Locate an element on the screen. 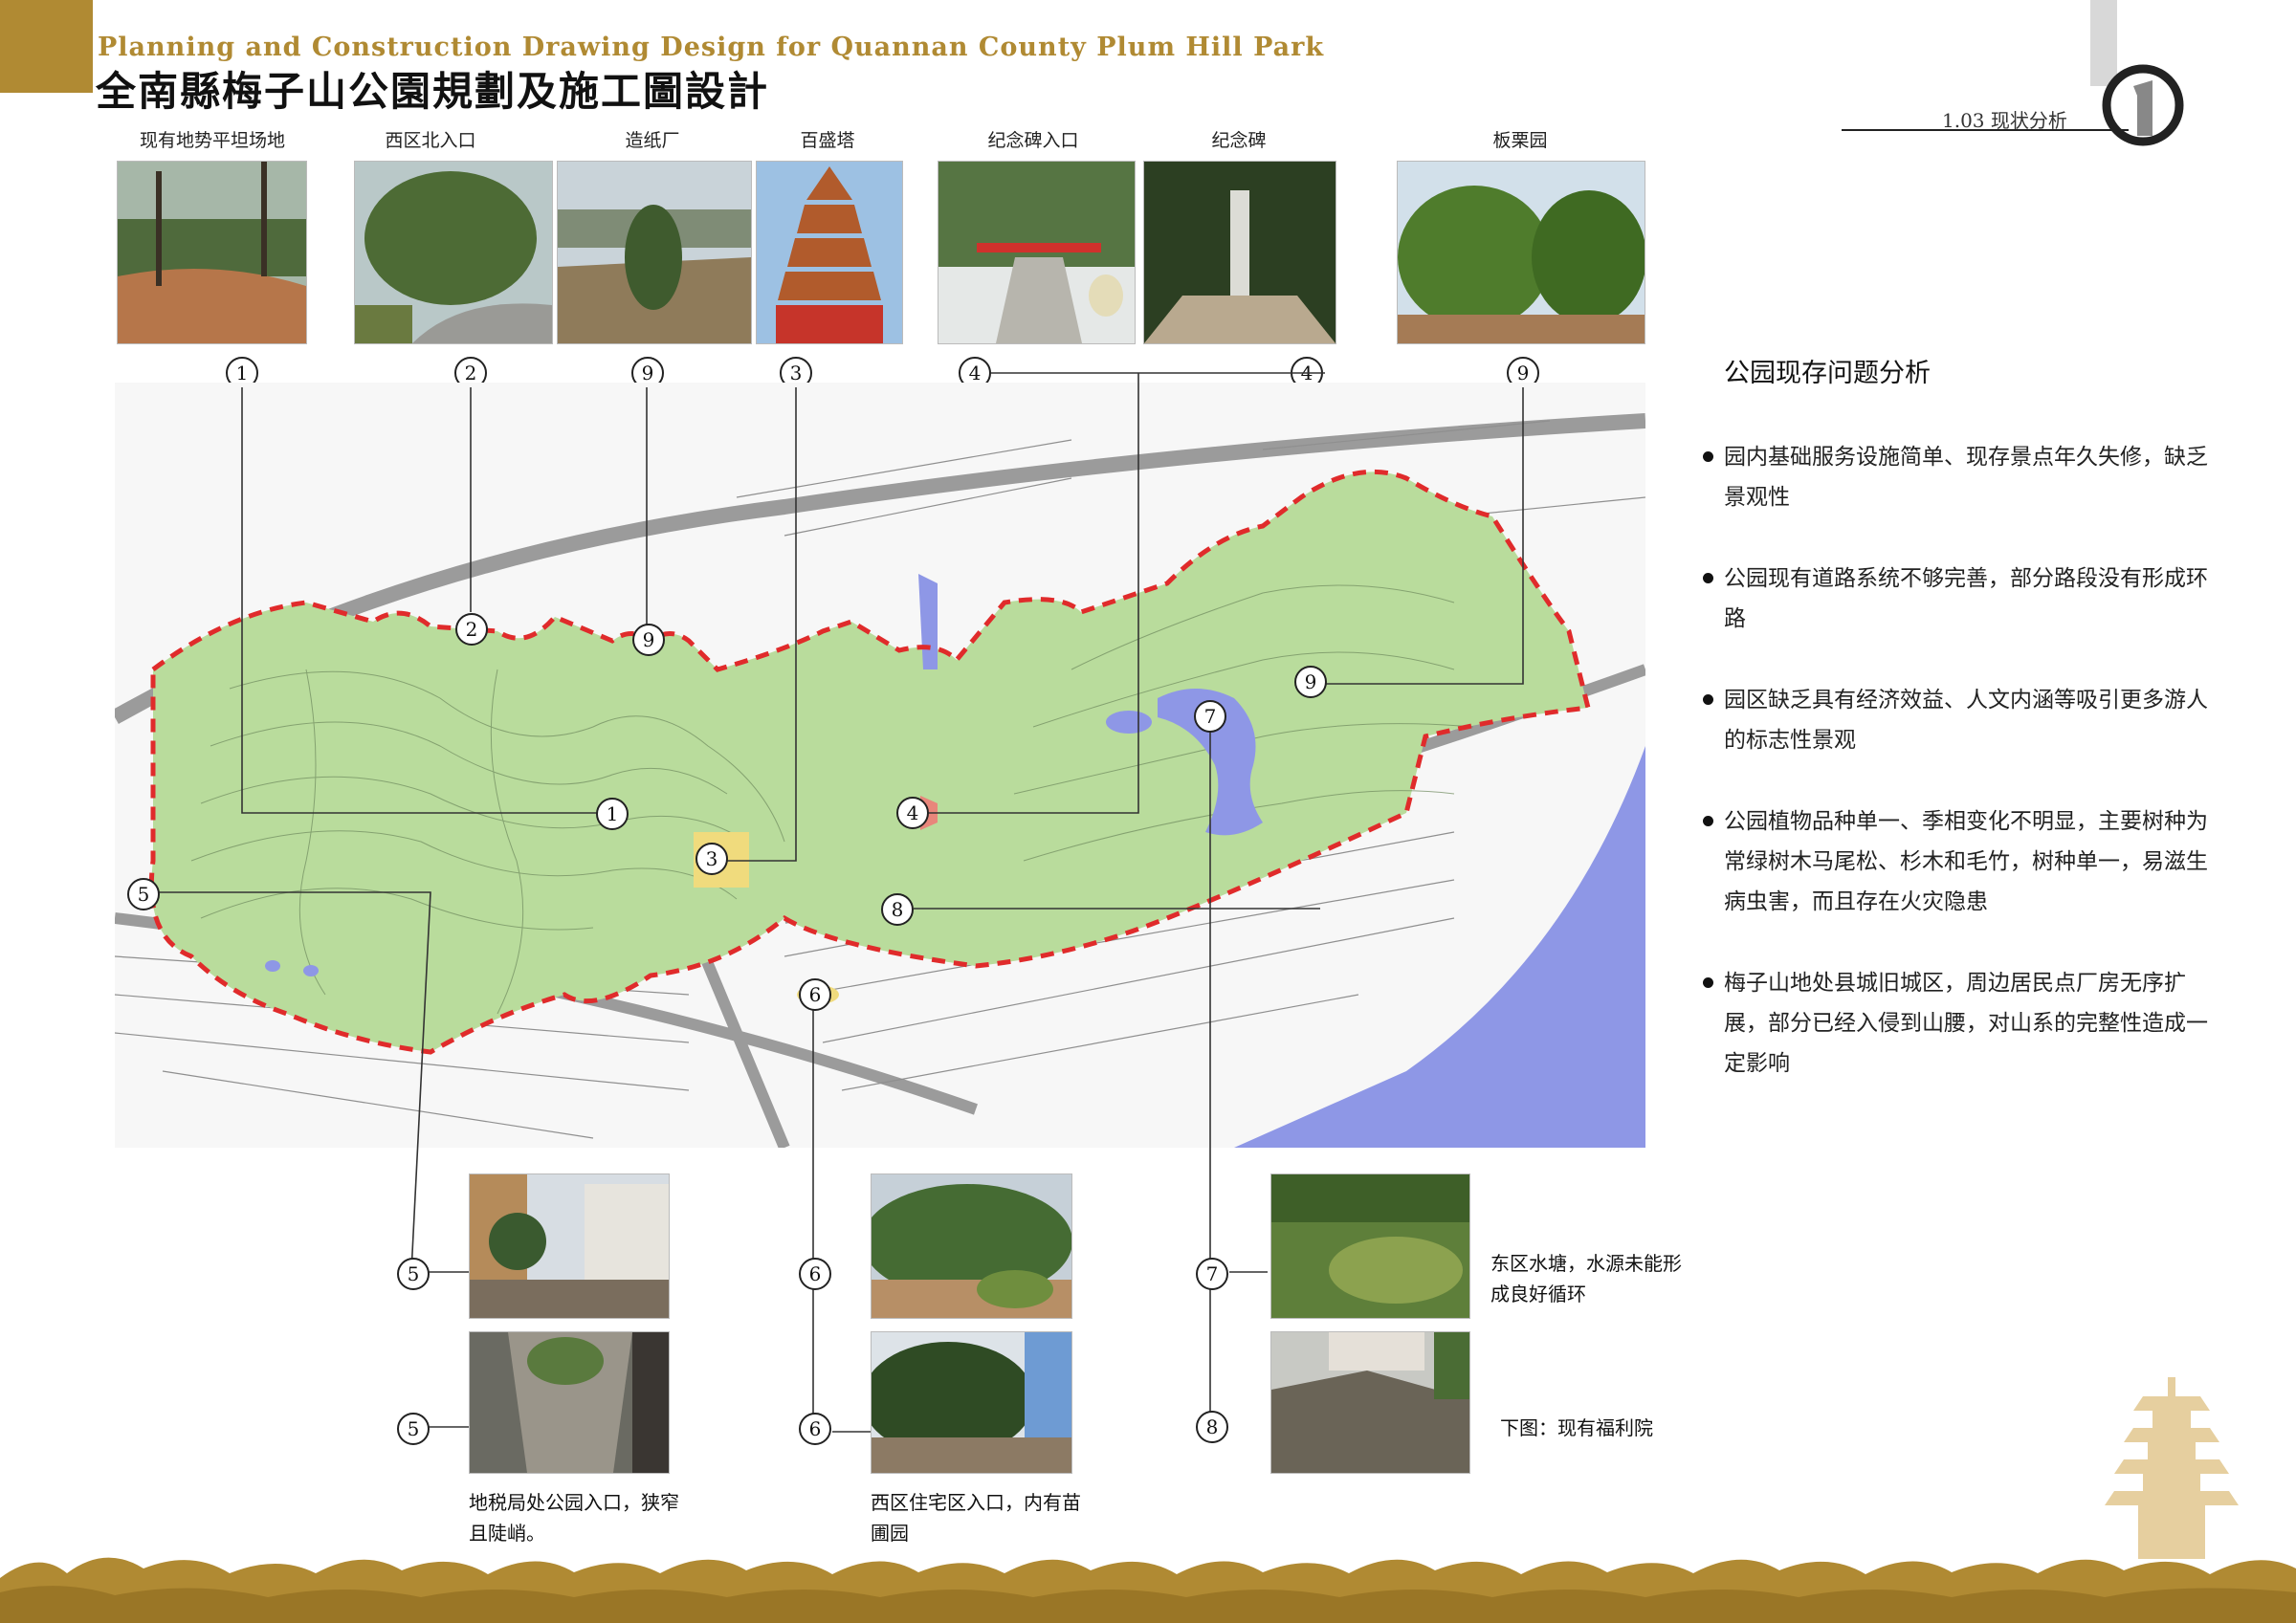 This screenshot has width=2296, height=1623. analysis-item: 公园现有道路系统不够完善，部分路段没有形成环路 is located at coordinates (1961, 599).